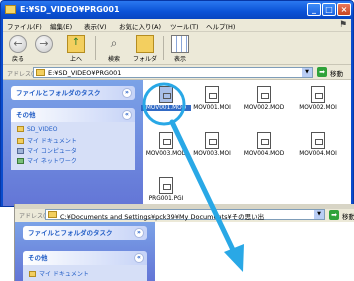  I want to click on other-places-list: マイ ドキュメント, so click(85, 273).